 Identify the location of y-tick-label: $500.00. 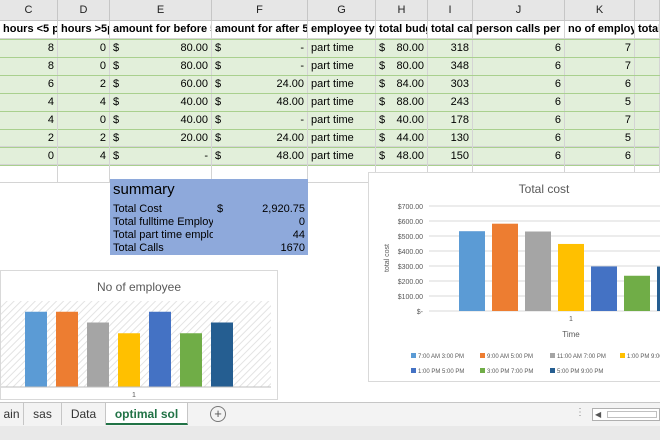
(410, 237).